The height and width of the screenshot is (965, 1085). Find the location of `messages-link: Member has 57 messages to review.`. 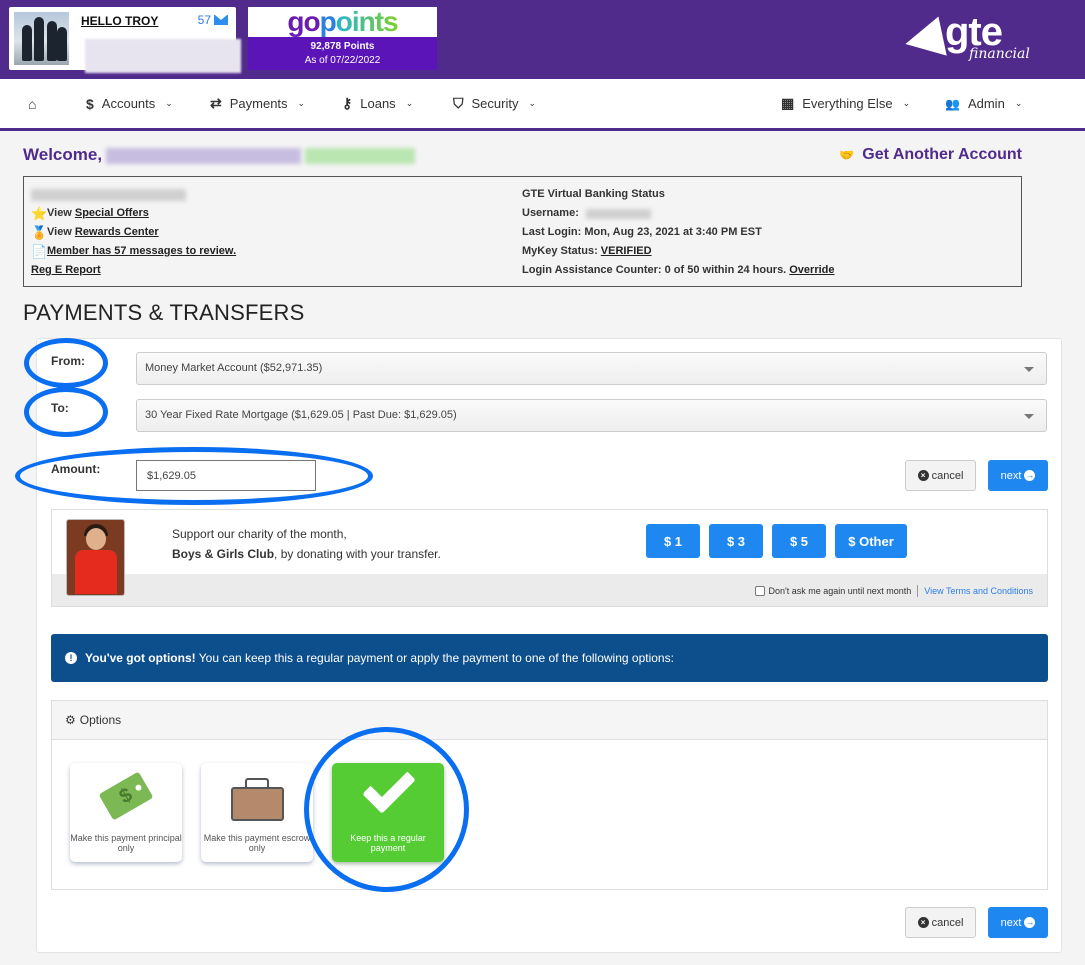

messages-link: Member has 57 messages to review. is located at coordinates (141, 251).